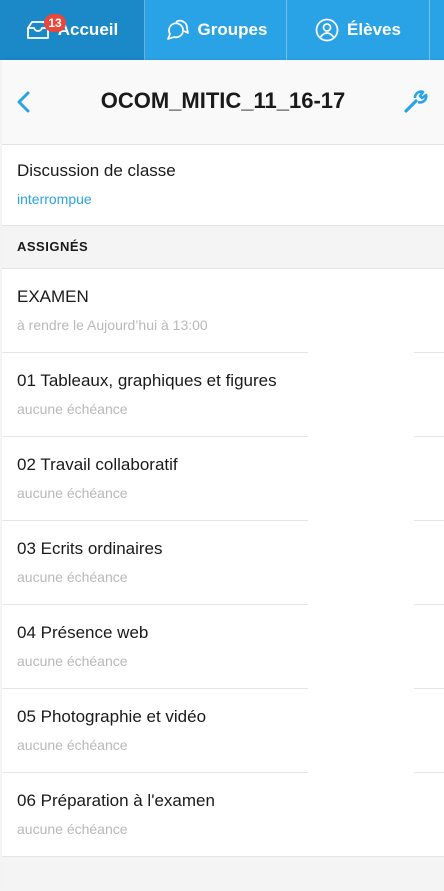  I want to click on assignment-due: à rendre le Aujourd’hui à 13:00, so click(112, 325).